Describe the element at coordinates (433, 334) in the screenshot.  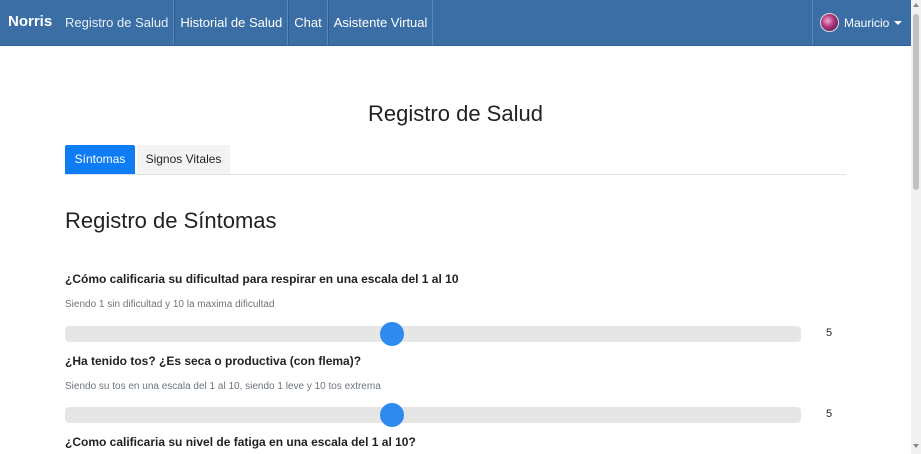
I see `breathing-difficulty-slider` at that location.